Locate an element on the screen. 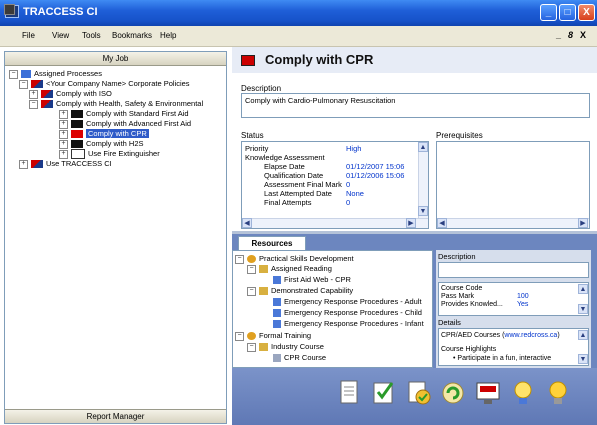  mdi-minimize-button: _ is located at coordinates (558, 35).